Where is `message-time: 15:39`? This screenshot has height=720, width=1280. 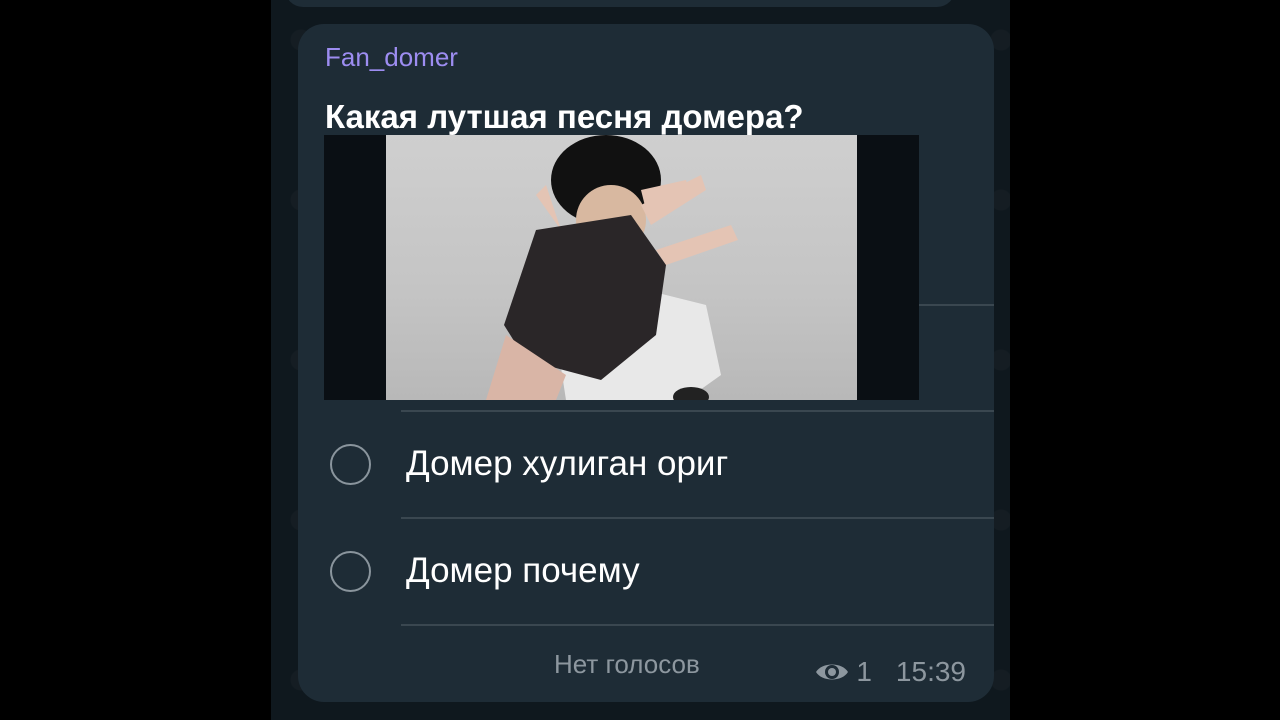 message-time: 15:39 is located at coordinates (930, 671).